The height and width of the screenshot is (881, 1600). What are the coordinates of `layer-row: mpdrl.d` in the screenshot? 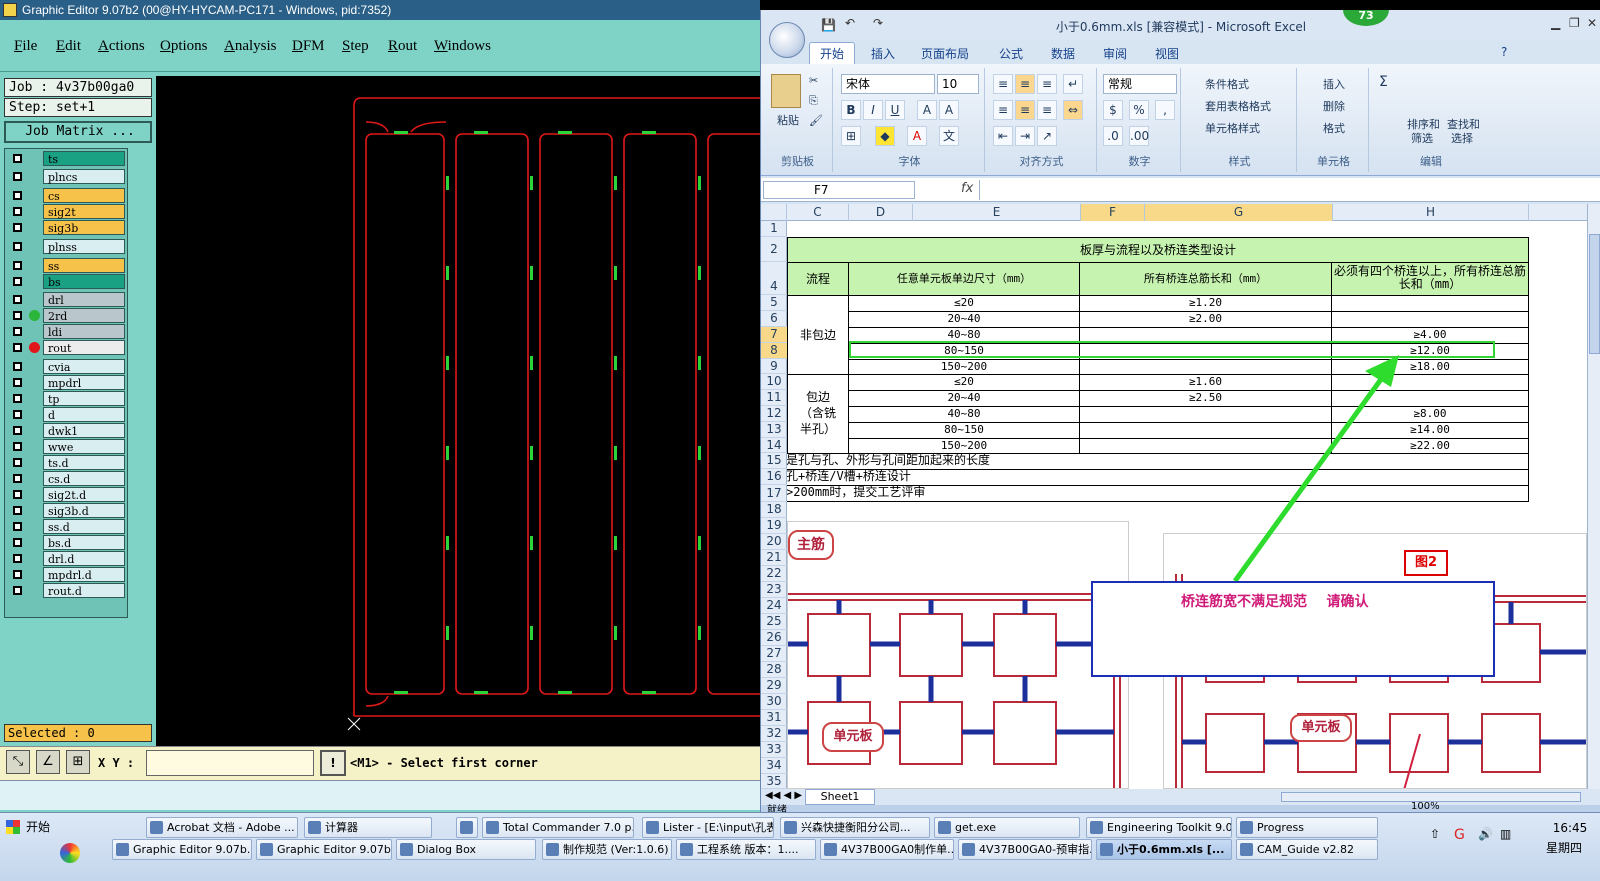 It's located at (67, 574).